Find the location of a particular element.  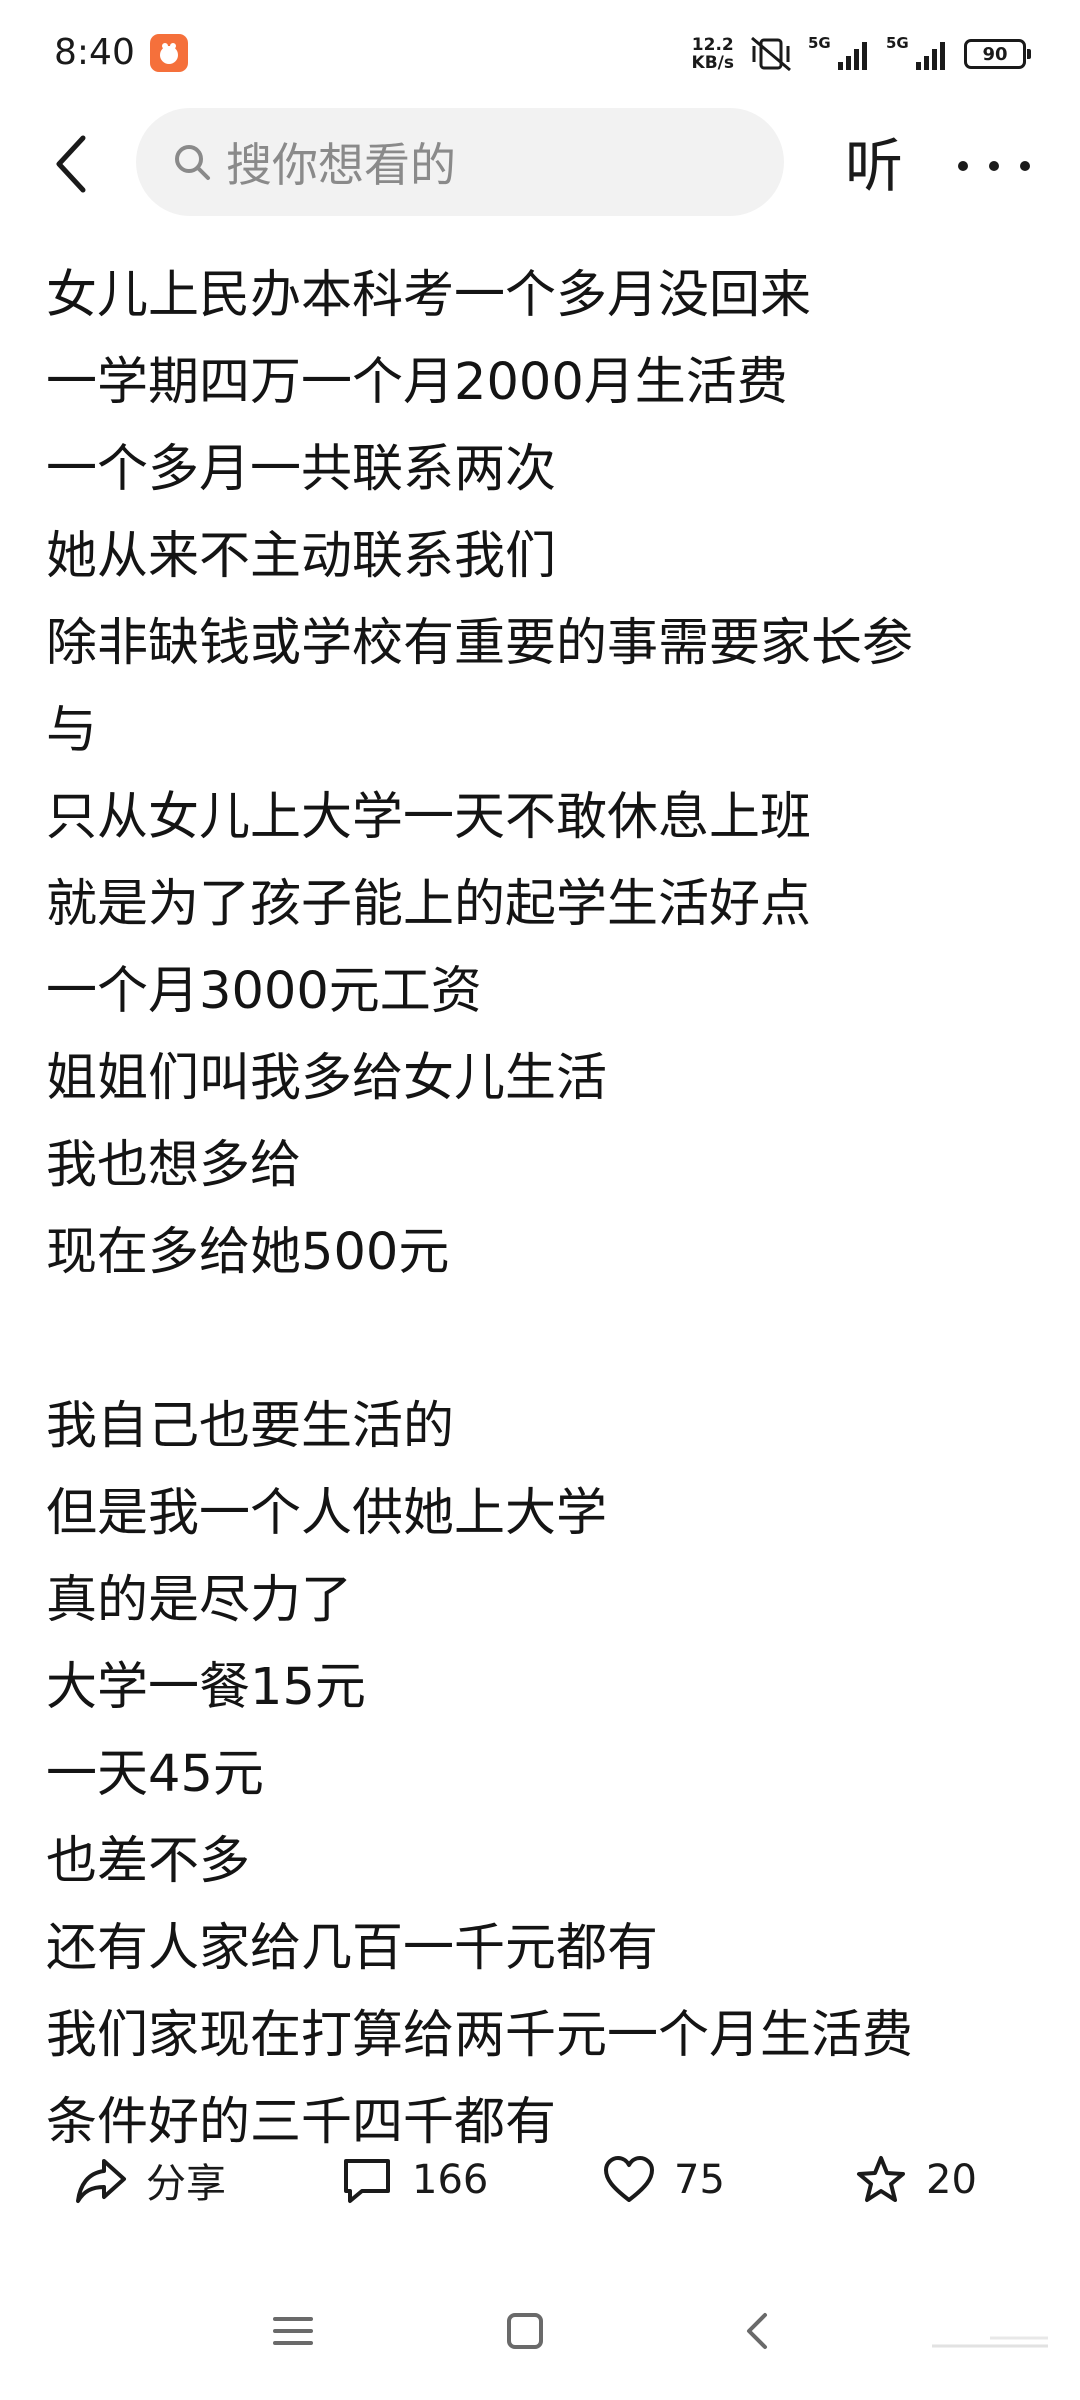

action-bar: 分享 166 75 20 is located at coordinates (540, 2180).